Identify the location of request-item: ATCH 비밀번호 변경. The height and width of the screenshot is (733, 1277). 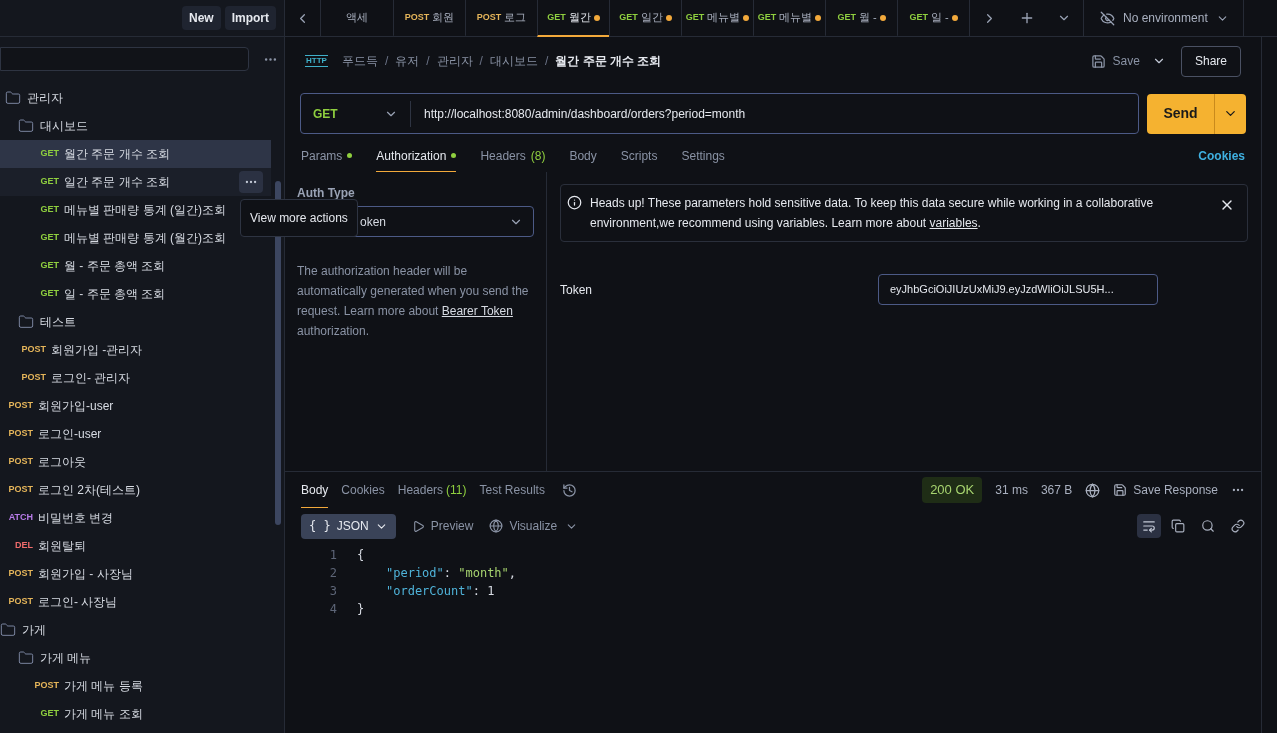
(135, 518).